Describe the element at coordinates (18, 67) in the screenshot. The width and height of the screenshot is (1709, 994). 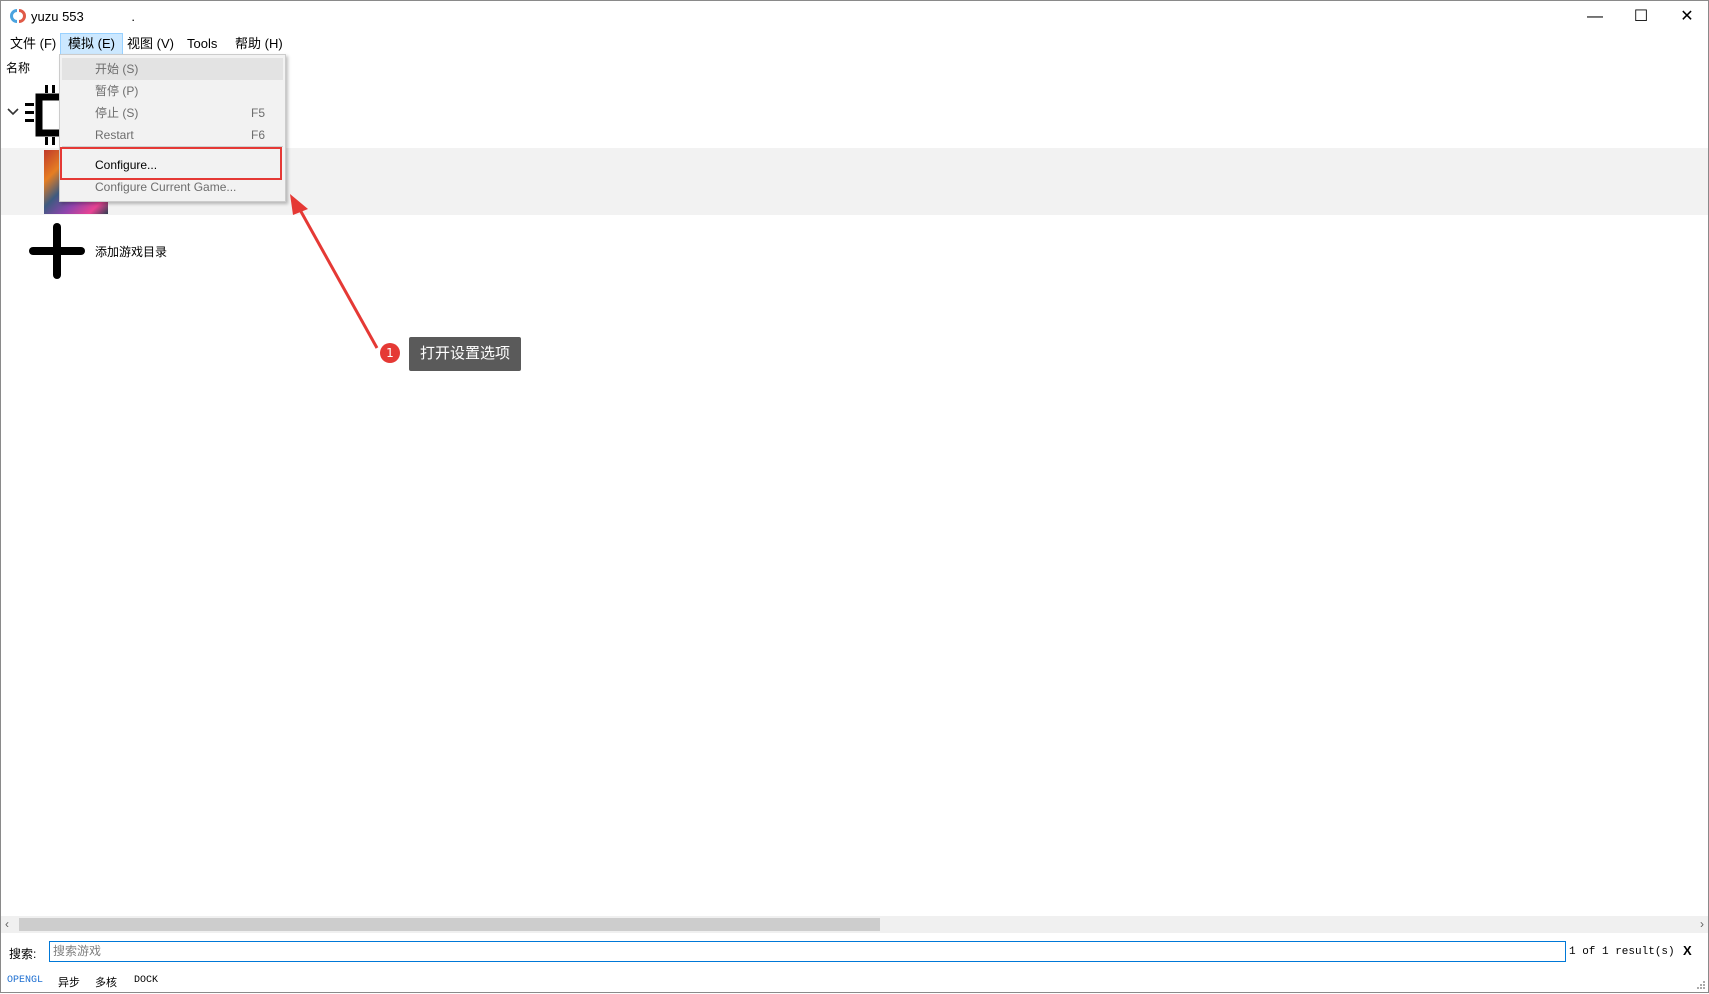
I see `column-header-name: 名称` at that location.